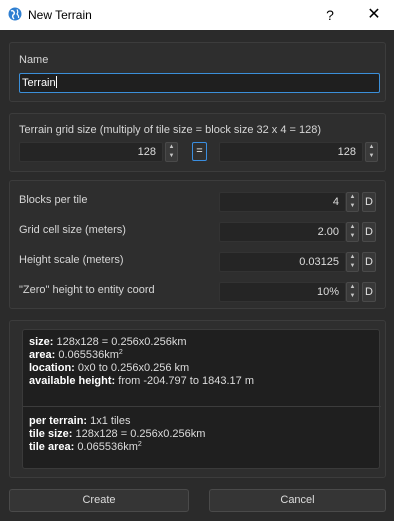  Describe the element at coordinates (109, 368) in the screenshot. I see `info-location: location: 0x0 to 0.256x0.256 km` at that location.